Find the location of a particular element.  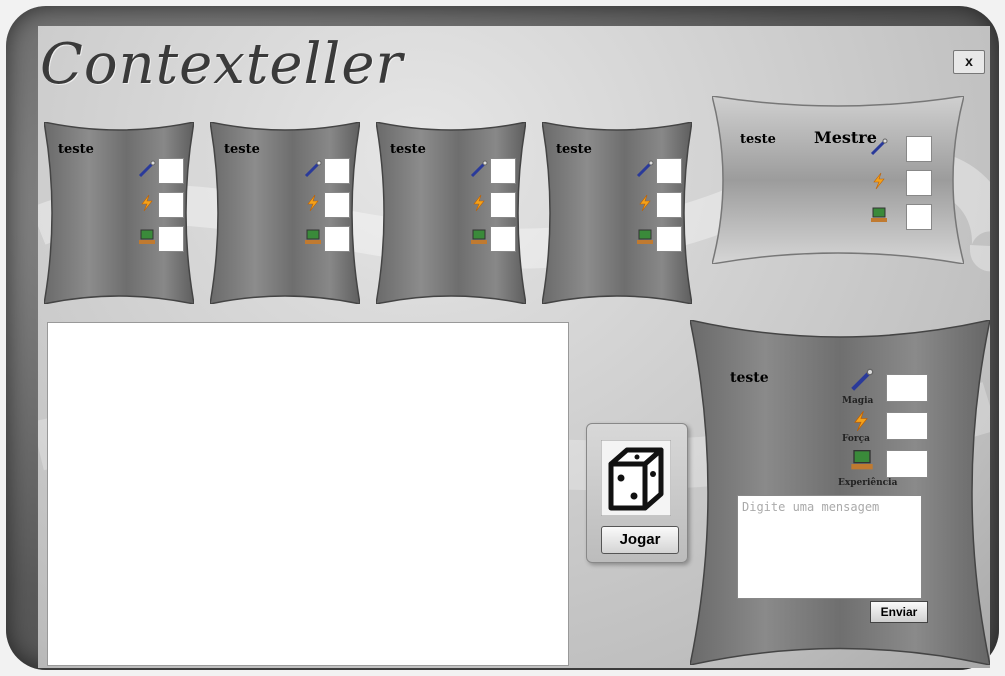

strength-label: Força is located at coordinates (856, 439).